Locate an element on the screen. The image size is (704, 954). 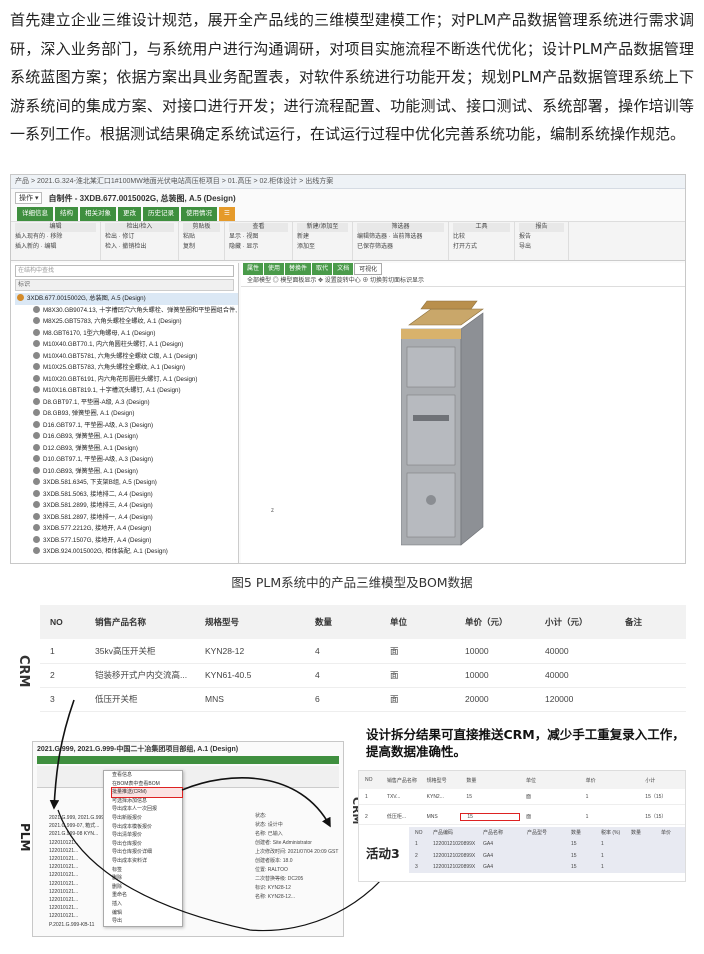
arrow-push-to-crm is located at coordinates (256, 802).